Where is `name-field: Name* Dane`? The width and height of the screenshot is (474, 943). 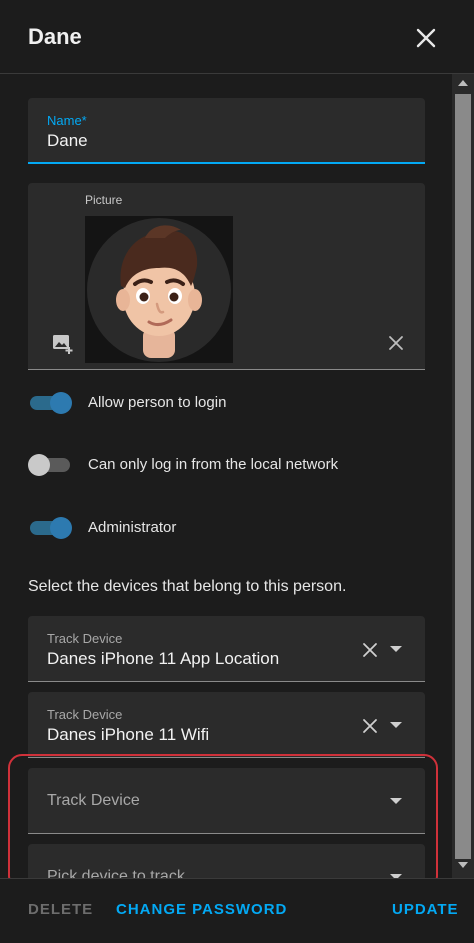
name-field: Name* Dane is located at coordinates (226, 131).